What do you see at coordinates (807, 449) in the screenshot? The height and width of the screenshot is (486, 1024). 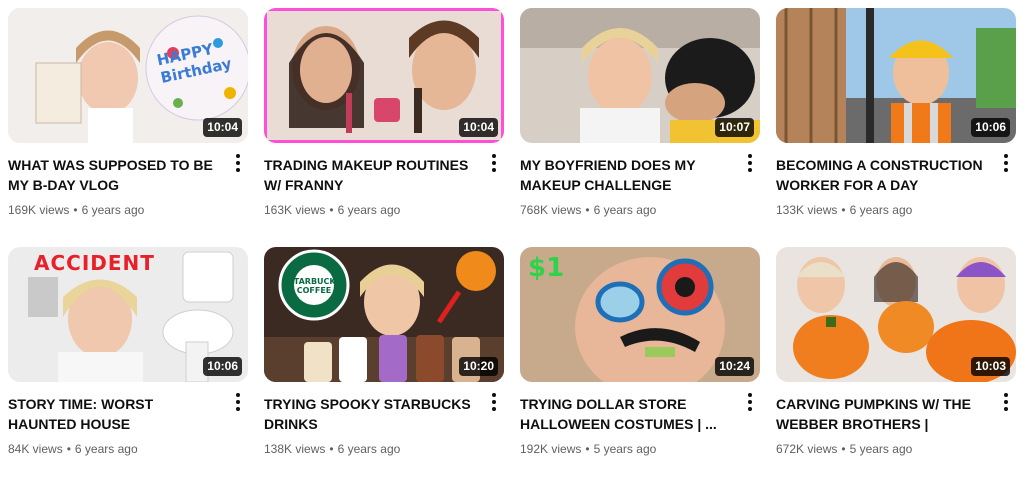 I see `view-count: 672K views` at bounding box center [807, 449].